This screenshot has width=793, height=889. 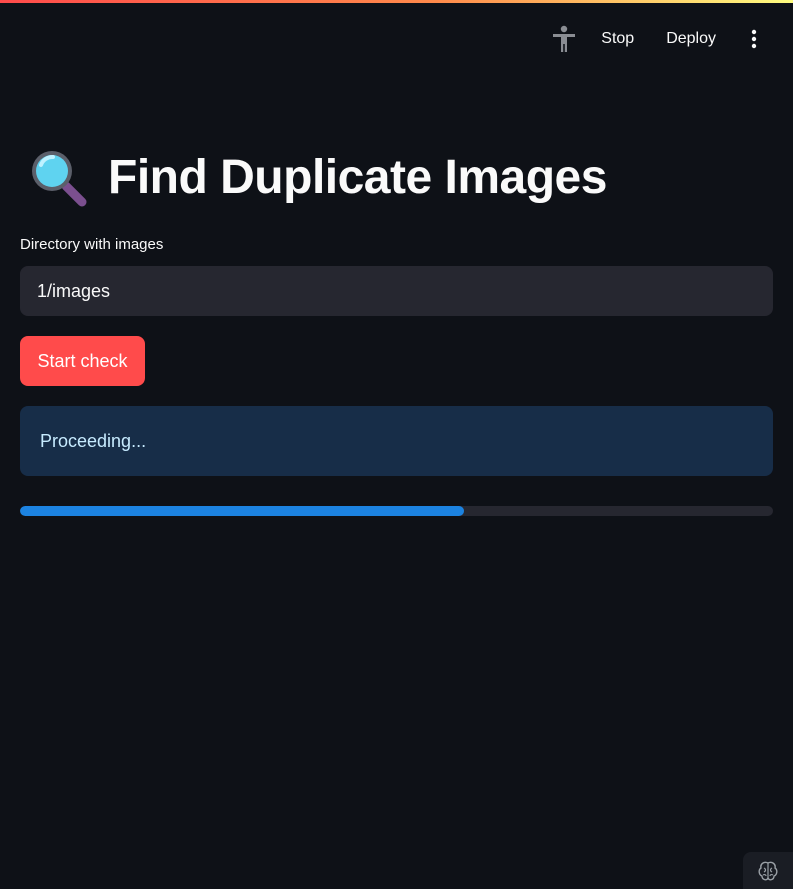 I want to click on header-toolbar: Stop Deploy, so click(x=671, y=39).